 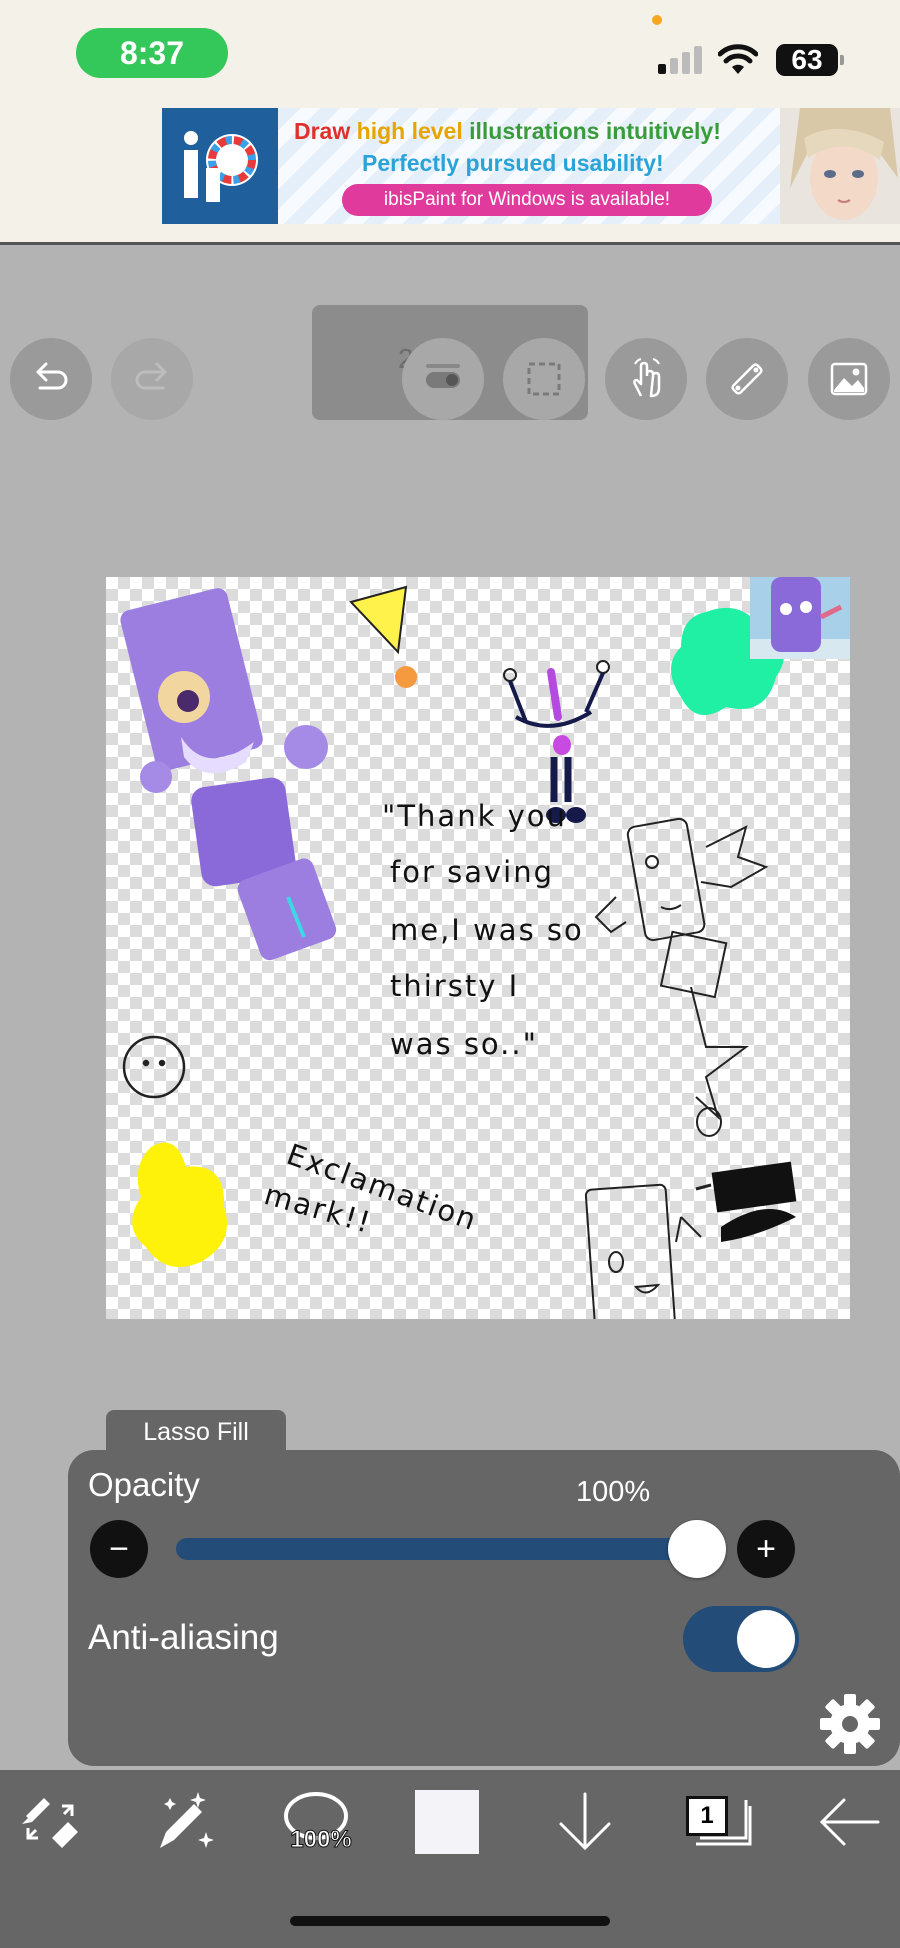 I want to click on undo-icon, so click(x=52, y=376).